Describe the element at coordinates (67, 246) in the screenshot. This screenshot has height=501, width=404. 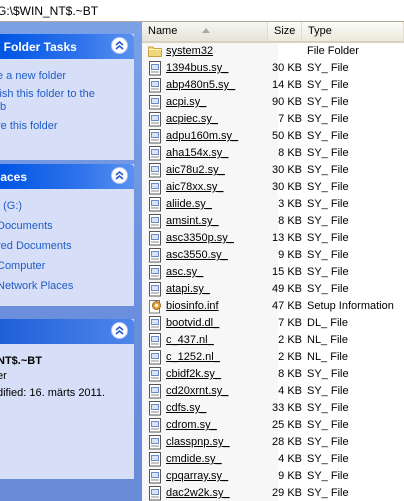
I see `place-shared-documents: red Documents` at that location.